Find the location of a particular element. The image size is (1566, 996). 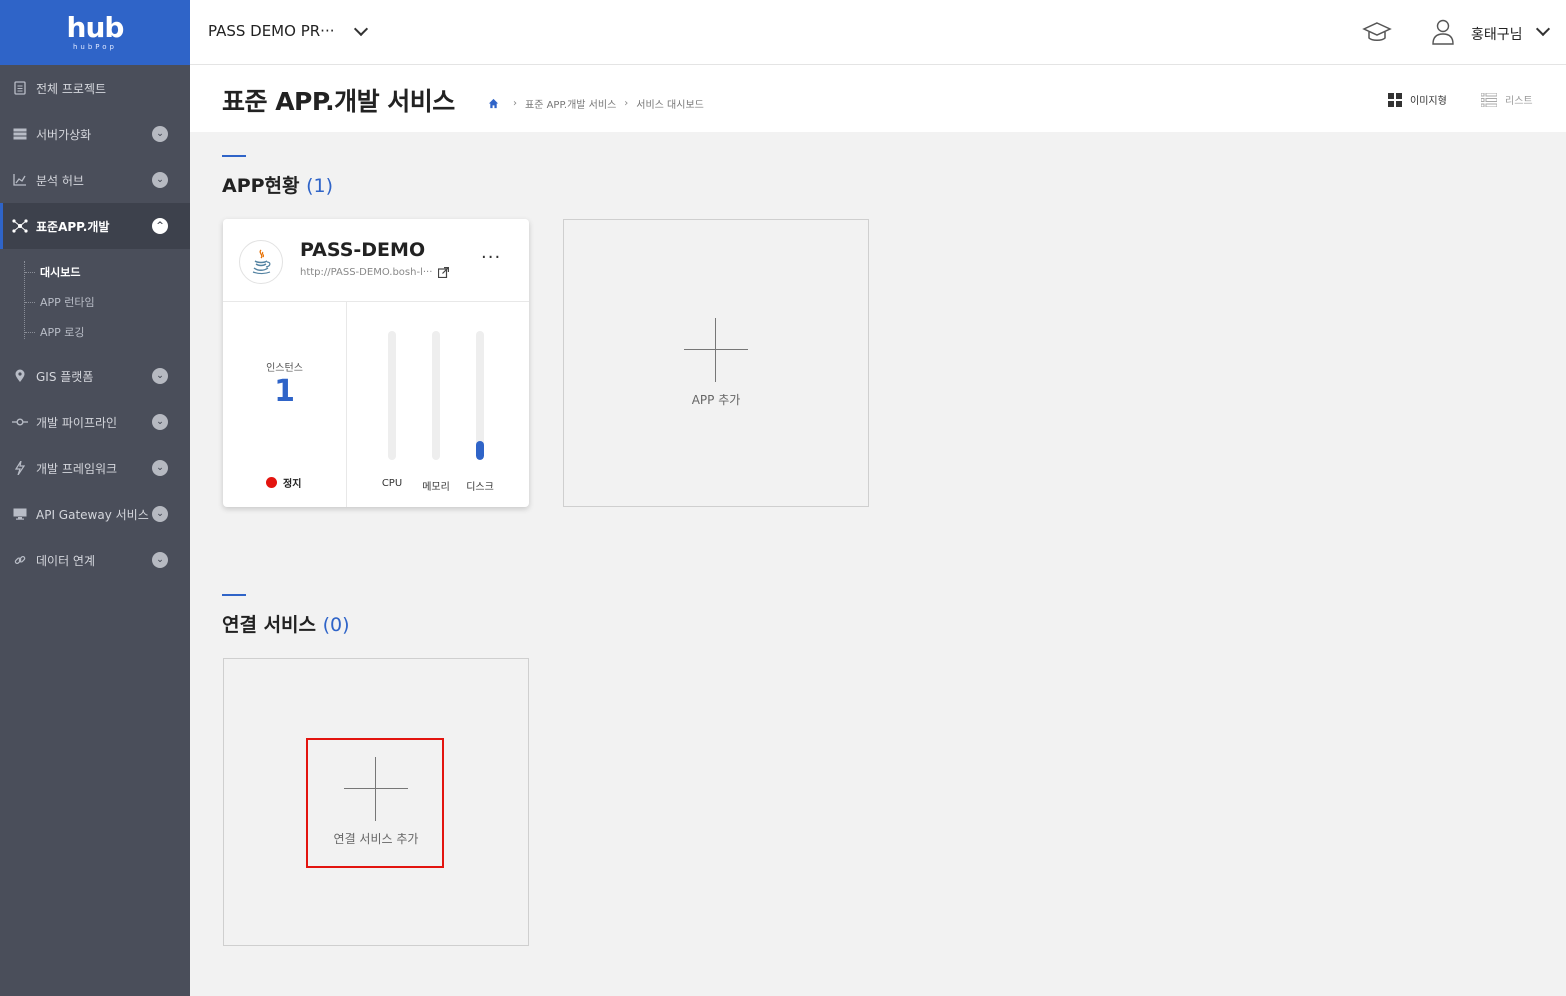

sidebar-item-all-projects: 전체 프로젝트 is located at coordinates (95, 88).